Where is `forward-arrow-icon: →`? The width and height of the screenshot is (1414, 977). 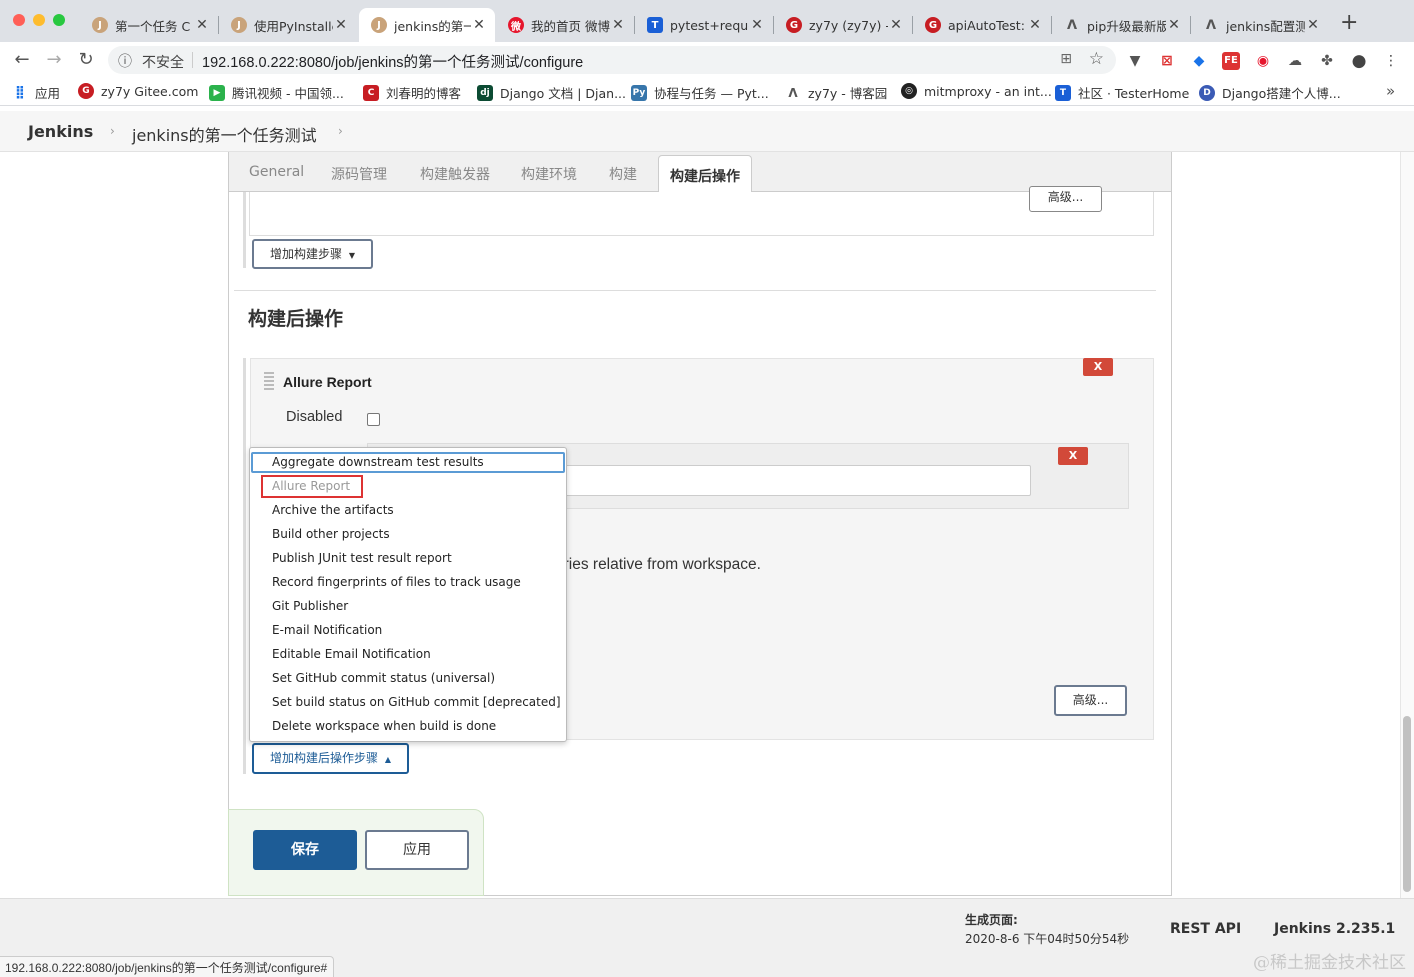 forward-arrow-icon: → is located at coordinates (54, 60).